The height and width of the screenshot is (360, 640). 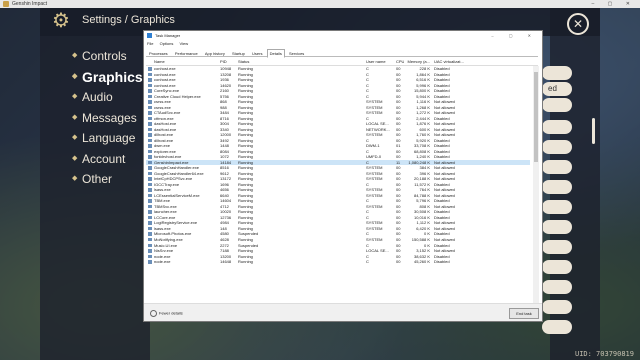 What do you see at coordinates (158, 53) in the screenshot?
I see `tab-processes: Processes` at bounding box center [158, 53].